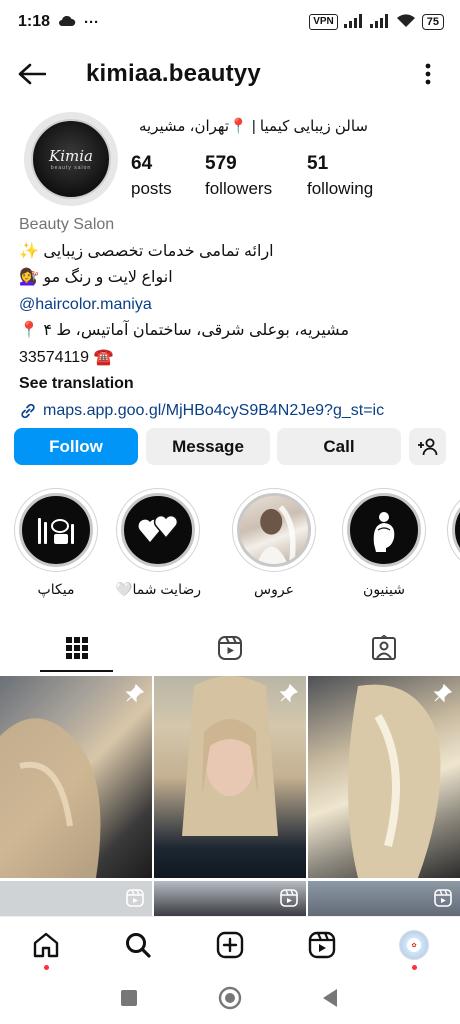 This screenshot has height=1024, width=460. I want to click on nav-reels, so click(322, 945).